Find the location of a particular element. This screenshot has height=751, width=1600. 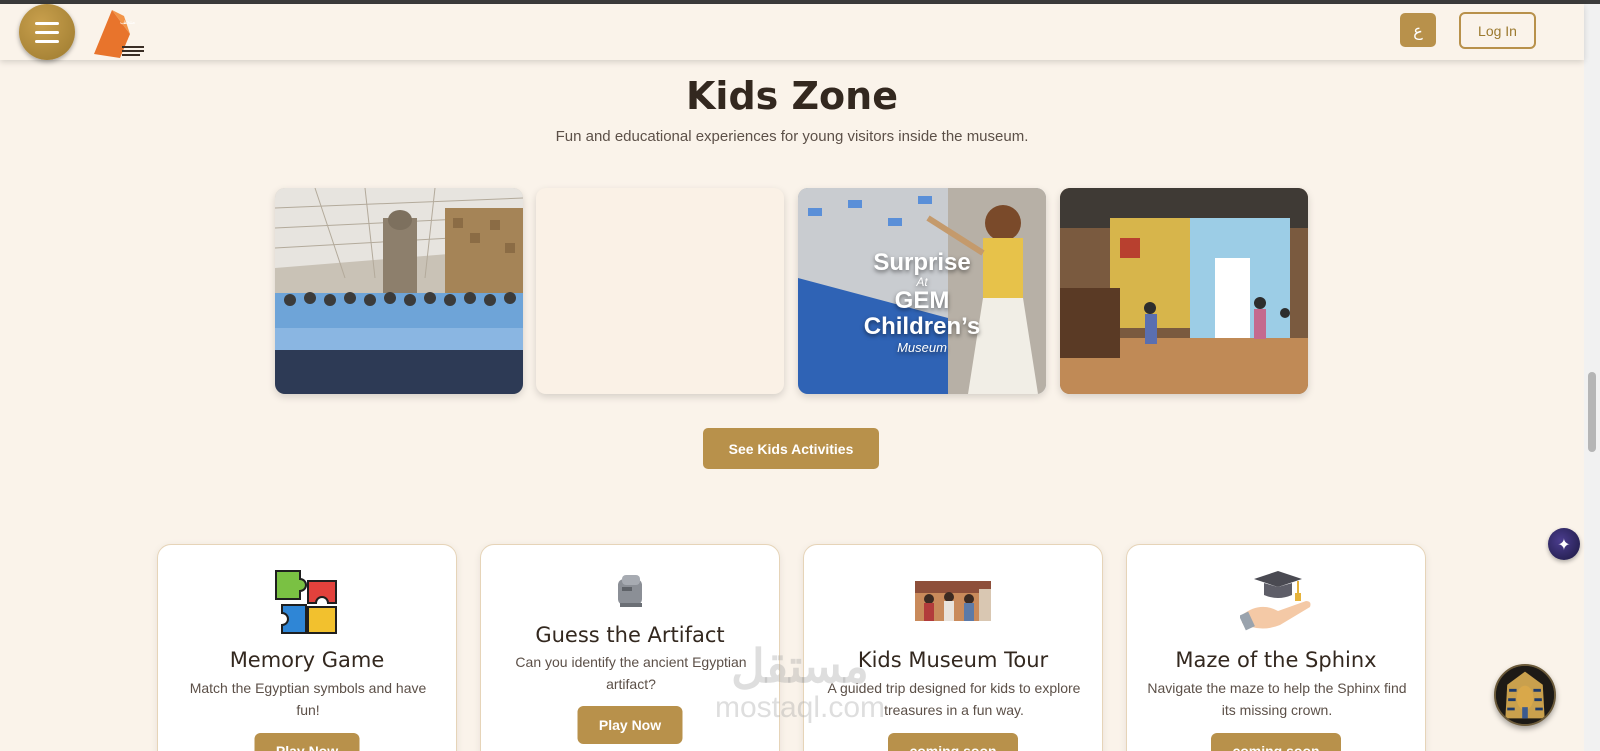

see-kids-activities-button: See Kids Activities is located at coordinates (791, 448).